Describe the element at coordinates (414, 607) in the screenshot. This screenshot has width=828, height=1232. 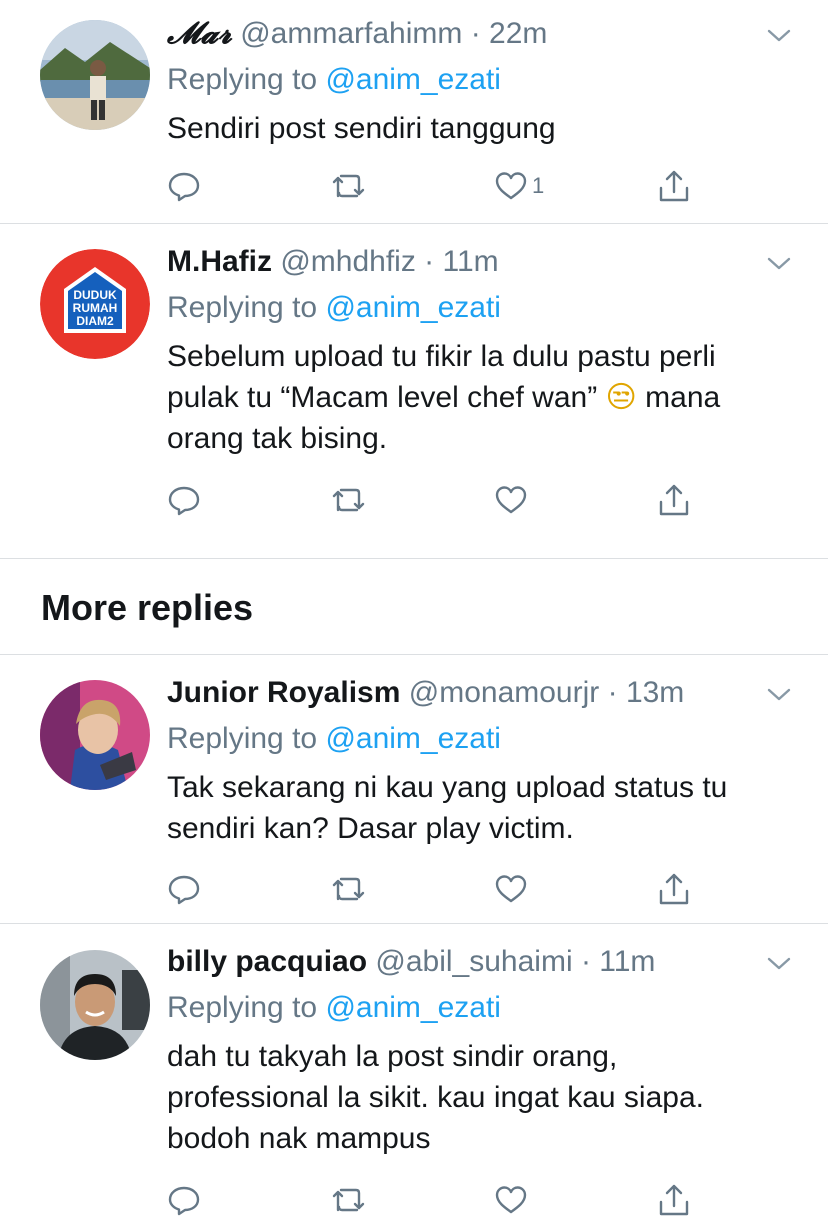
I see `more-replies-header: More replies` at that location.